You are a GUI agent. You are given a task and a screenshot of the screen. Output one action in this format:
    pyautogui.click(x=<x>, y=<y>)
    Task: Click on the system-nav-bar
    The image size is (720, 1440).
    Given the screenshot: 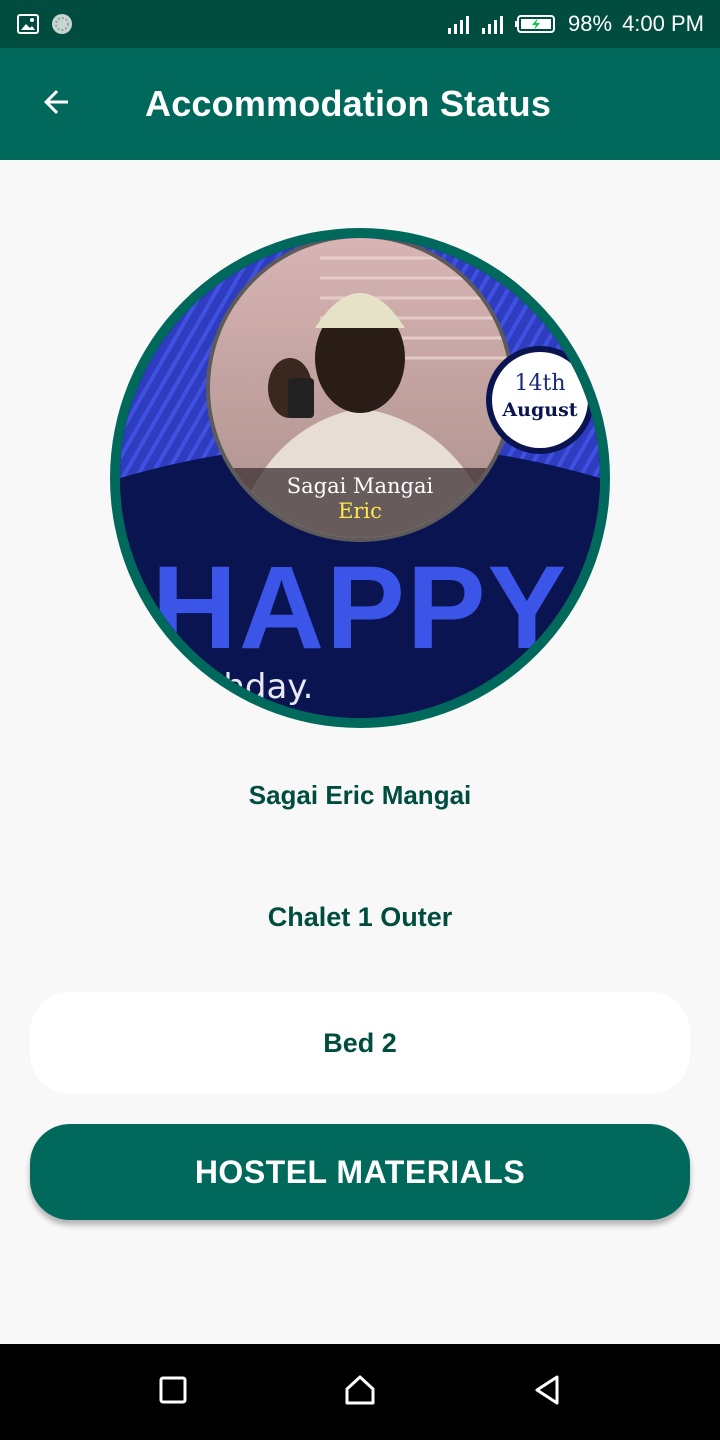 What is the action you would take?
    pyautogui.click(x=360, y=1392)
    